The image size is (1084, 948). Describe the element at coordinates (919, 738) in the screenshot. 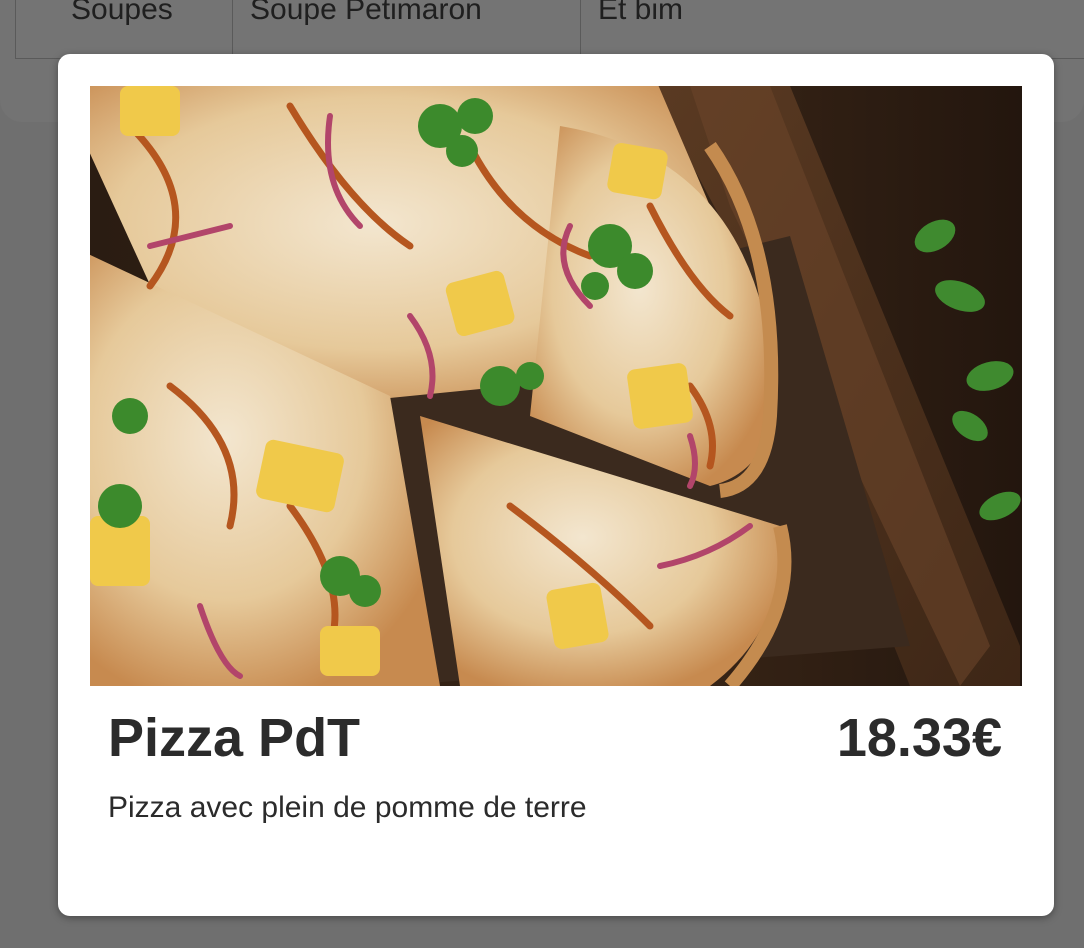

I see `product-price: 18.33€` at that location.